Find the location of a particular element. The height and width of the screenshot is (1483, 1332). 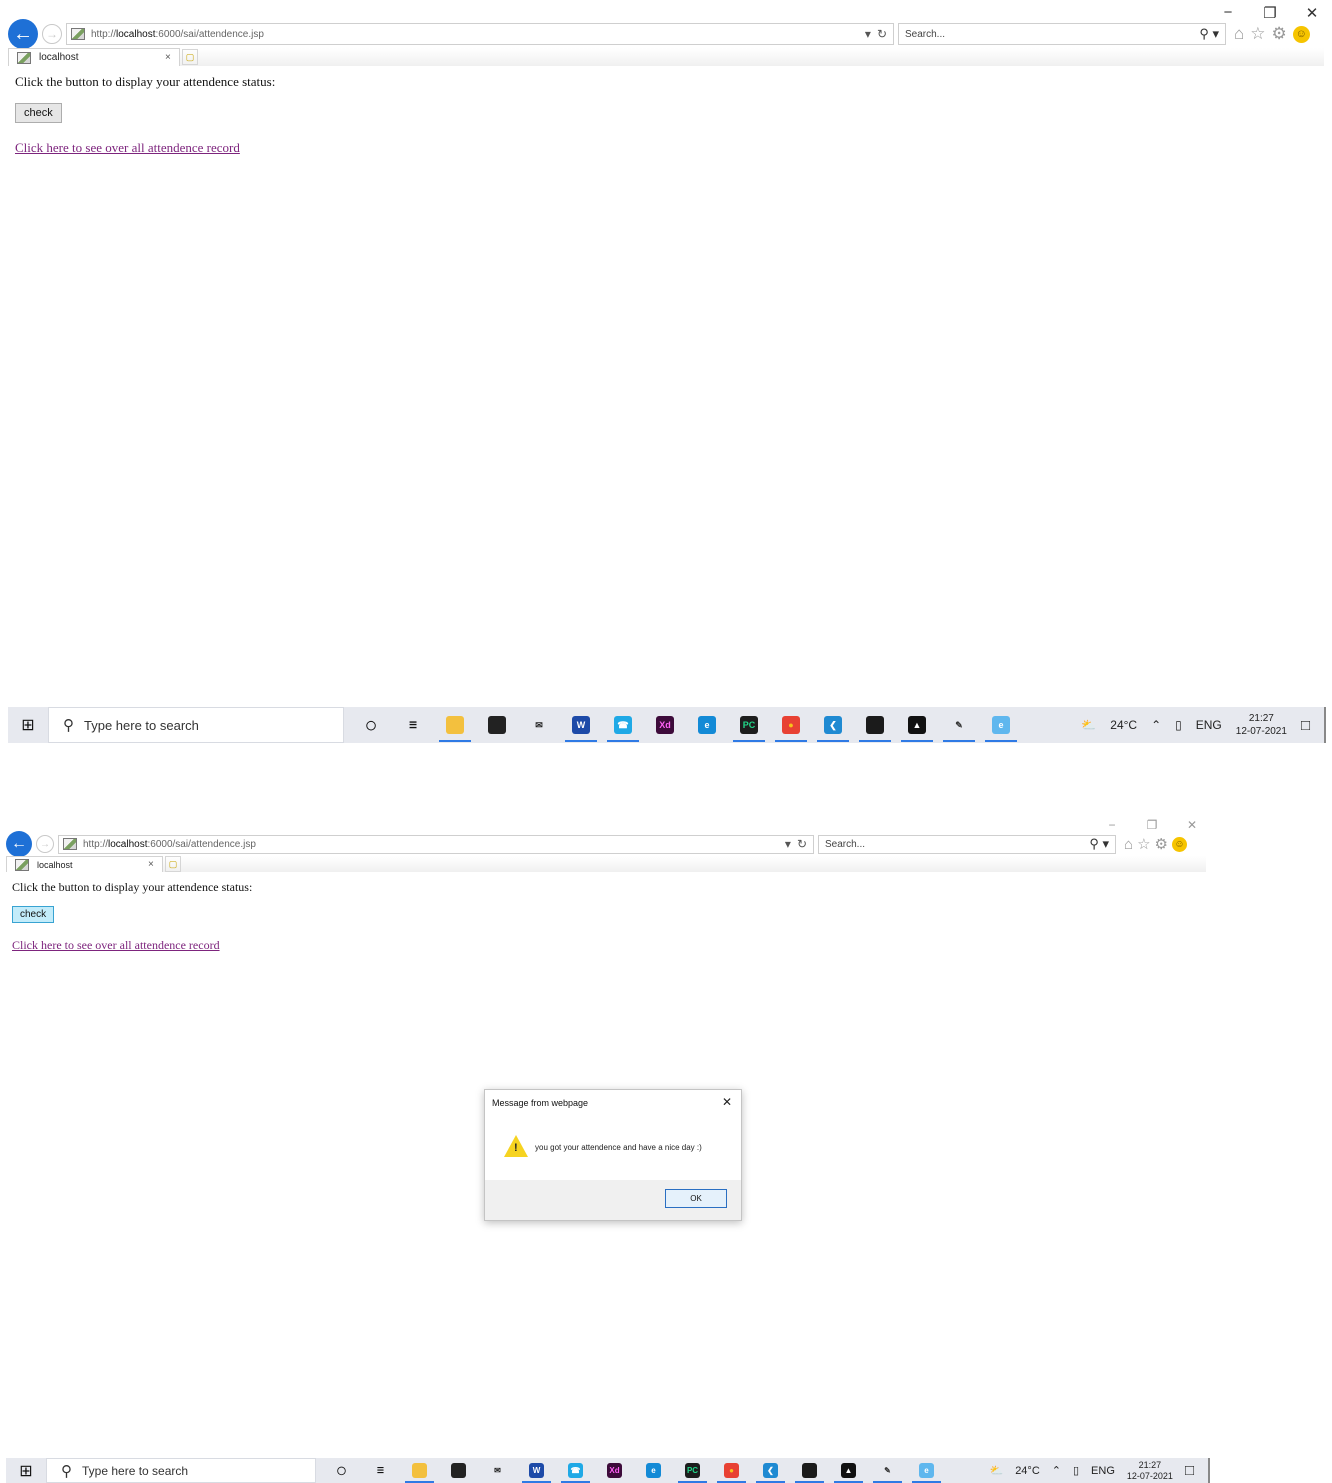

photos-icon: ▲ is located at coordinates (917, 725).